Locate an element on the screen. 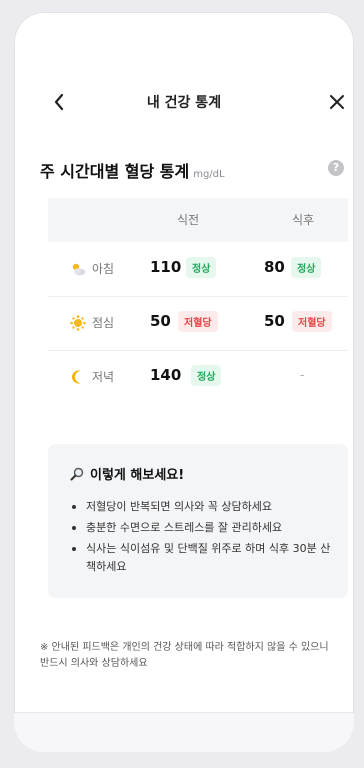  after-meal-value: 80 is located at coordinates (274, 267).